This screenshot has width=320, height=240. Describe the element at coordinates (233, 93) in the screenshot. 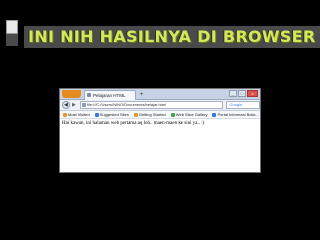

I see `minimize-button: _` at that location.